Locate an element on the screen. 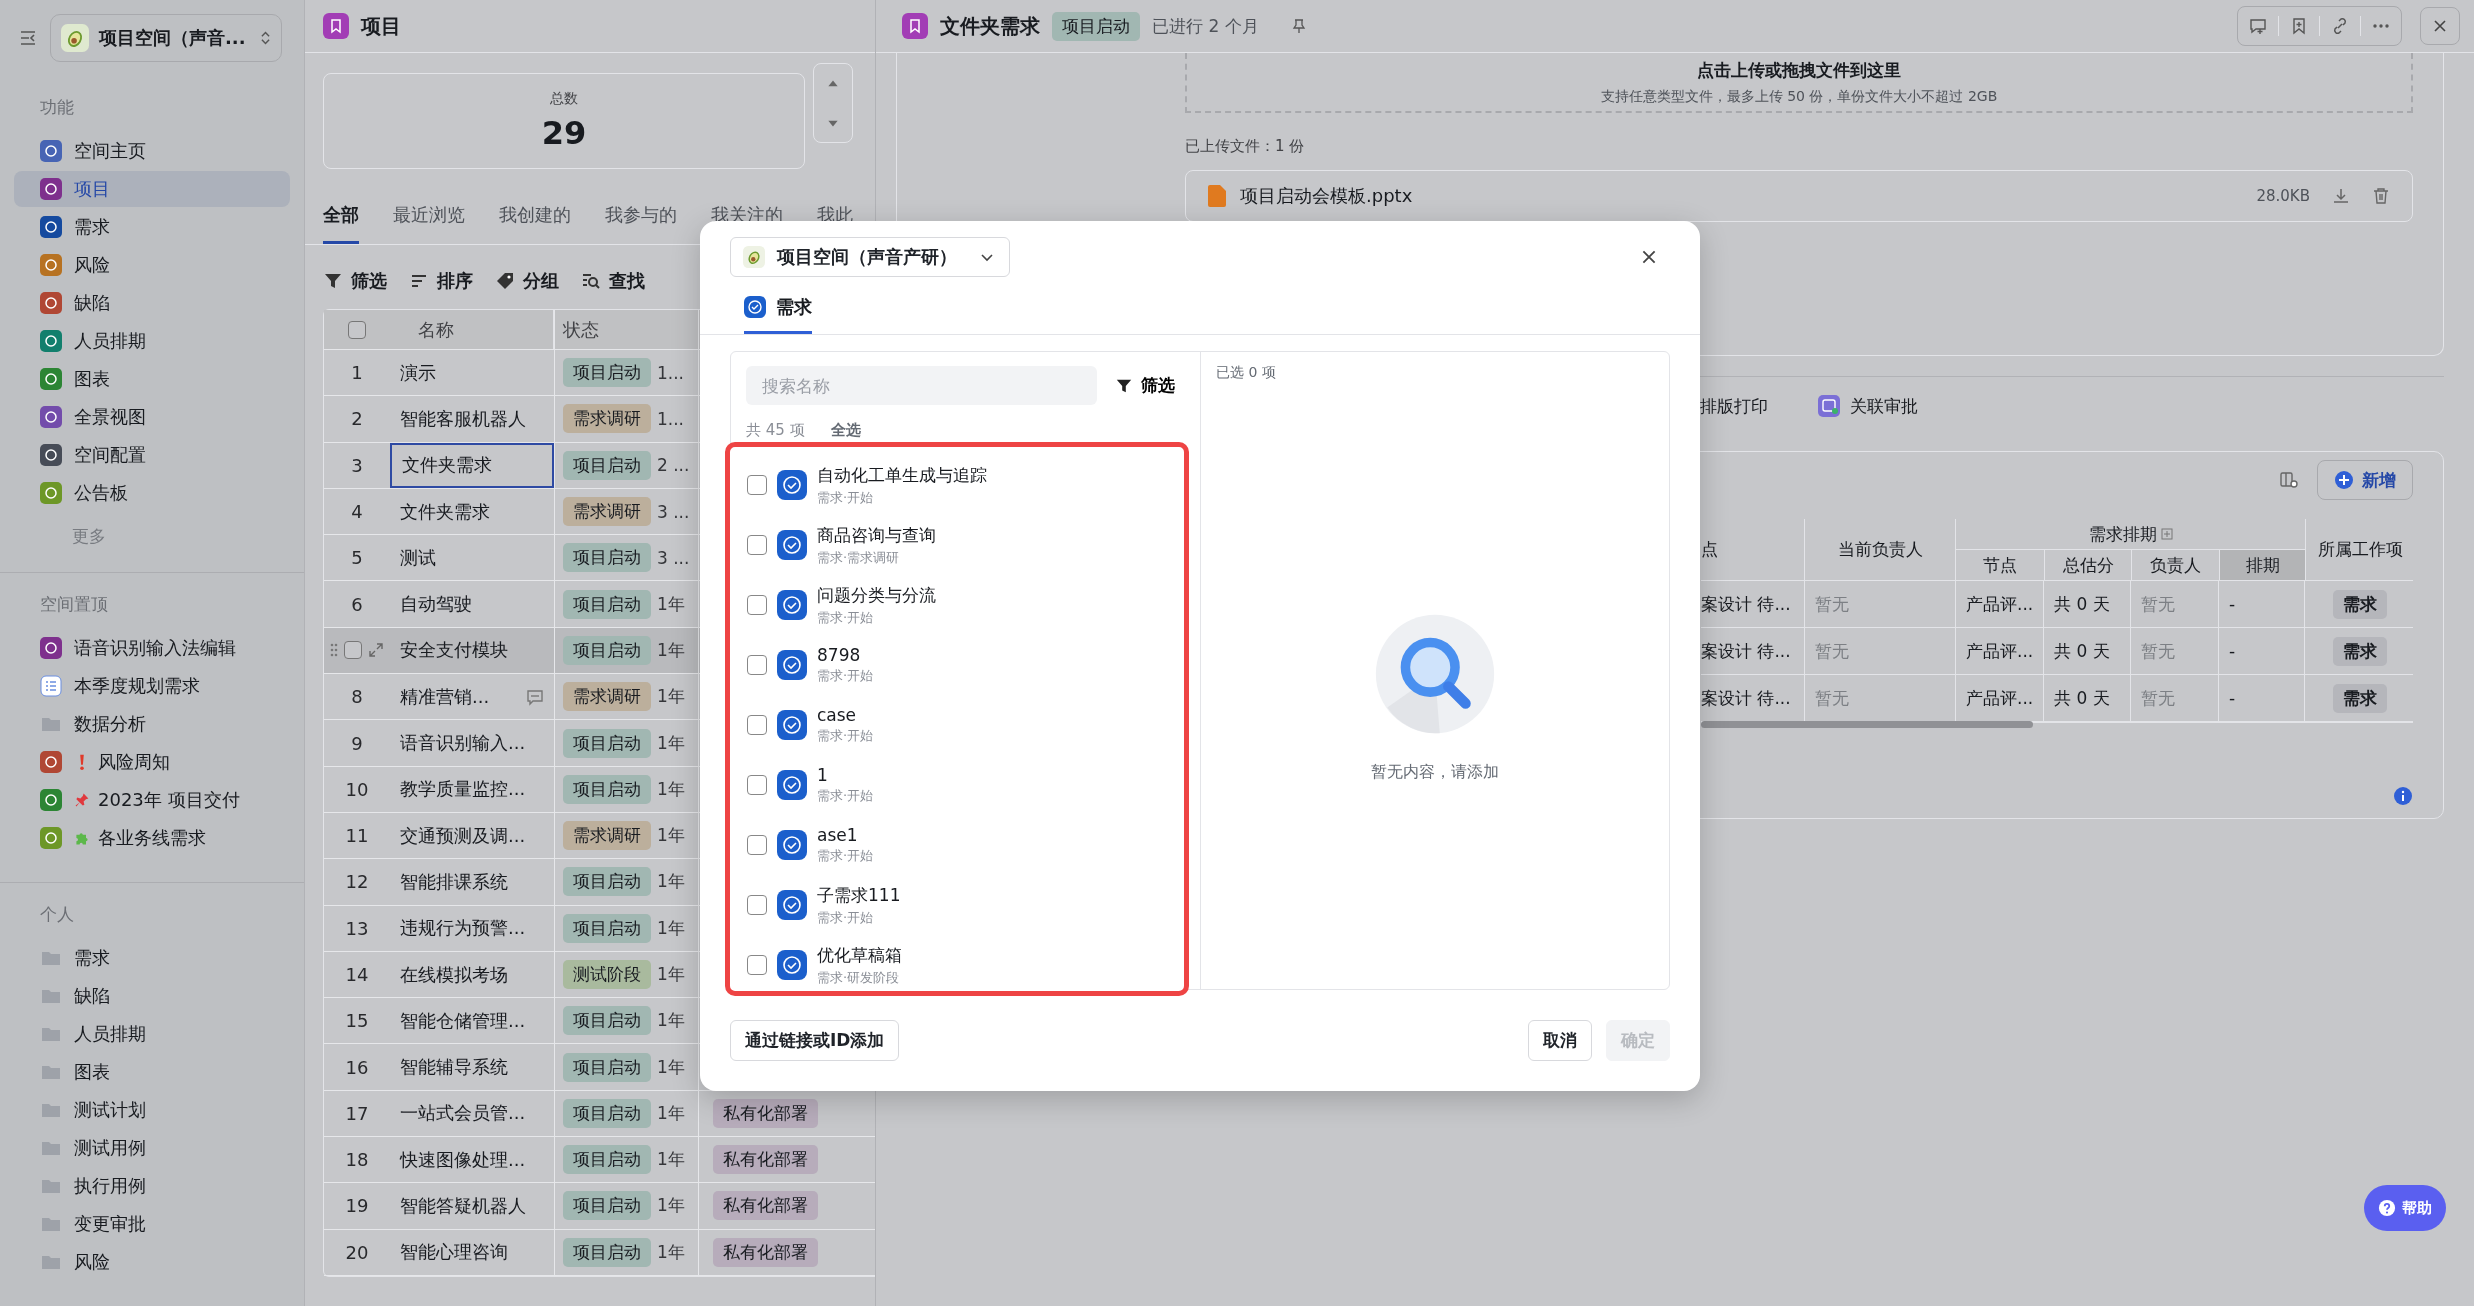 This screenshot has height=1306, width=2474. scrollbar is located at coordinates (1867, 724).